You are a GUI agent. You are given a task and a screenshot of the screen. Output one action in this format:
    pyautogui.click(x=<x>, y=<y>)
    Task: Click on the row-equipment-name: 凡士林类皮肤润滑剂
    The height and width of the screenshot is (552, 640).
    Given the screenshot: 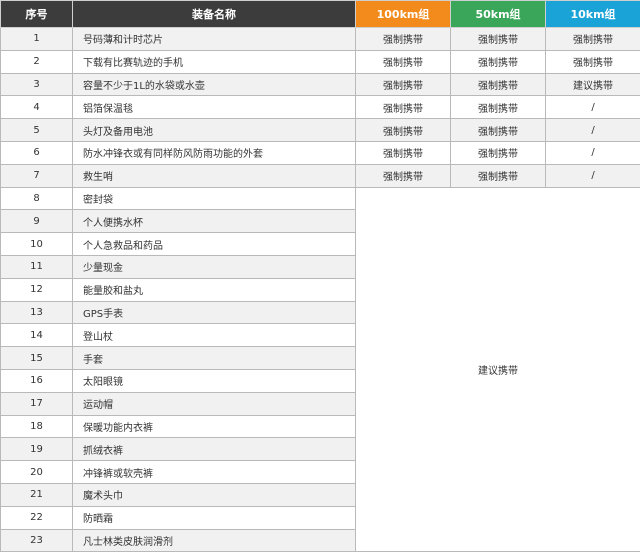 What is the action you would take?
    pyautogui.click(x=214, y=540)
    